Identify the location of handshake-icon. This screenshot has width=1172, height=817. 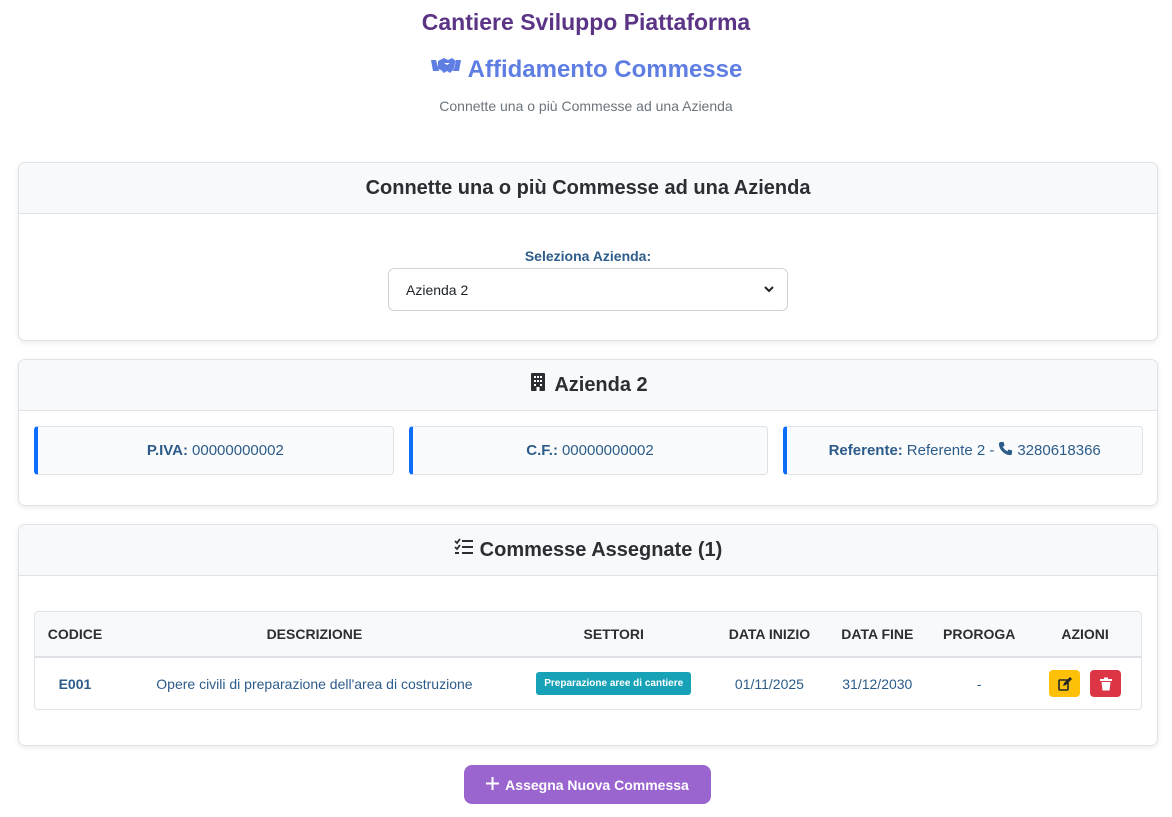
(446, 69).